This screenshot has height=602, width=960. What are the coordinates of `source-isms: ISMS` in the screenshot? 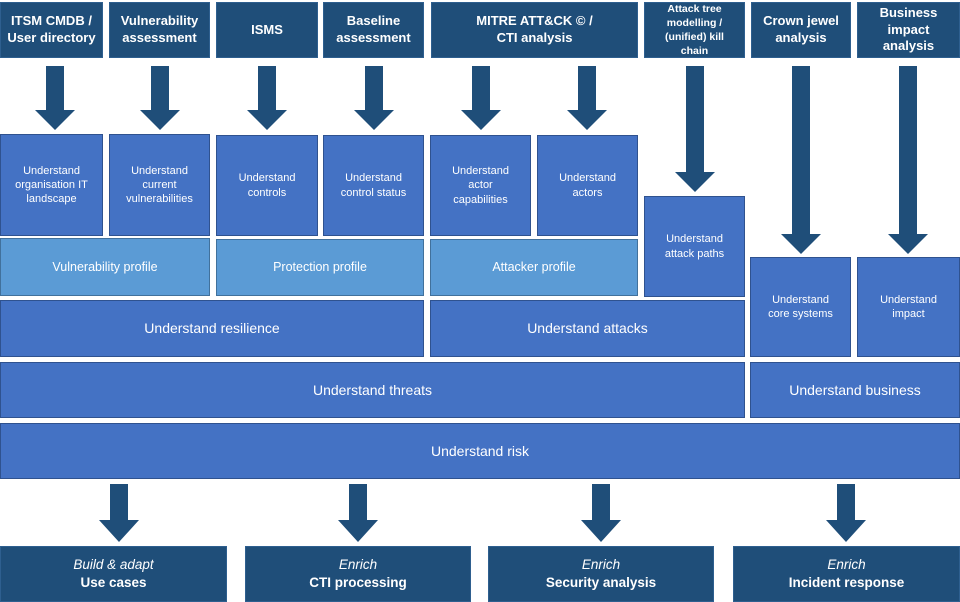 It's located at (267, 30).